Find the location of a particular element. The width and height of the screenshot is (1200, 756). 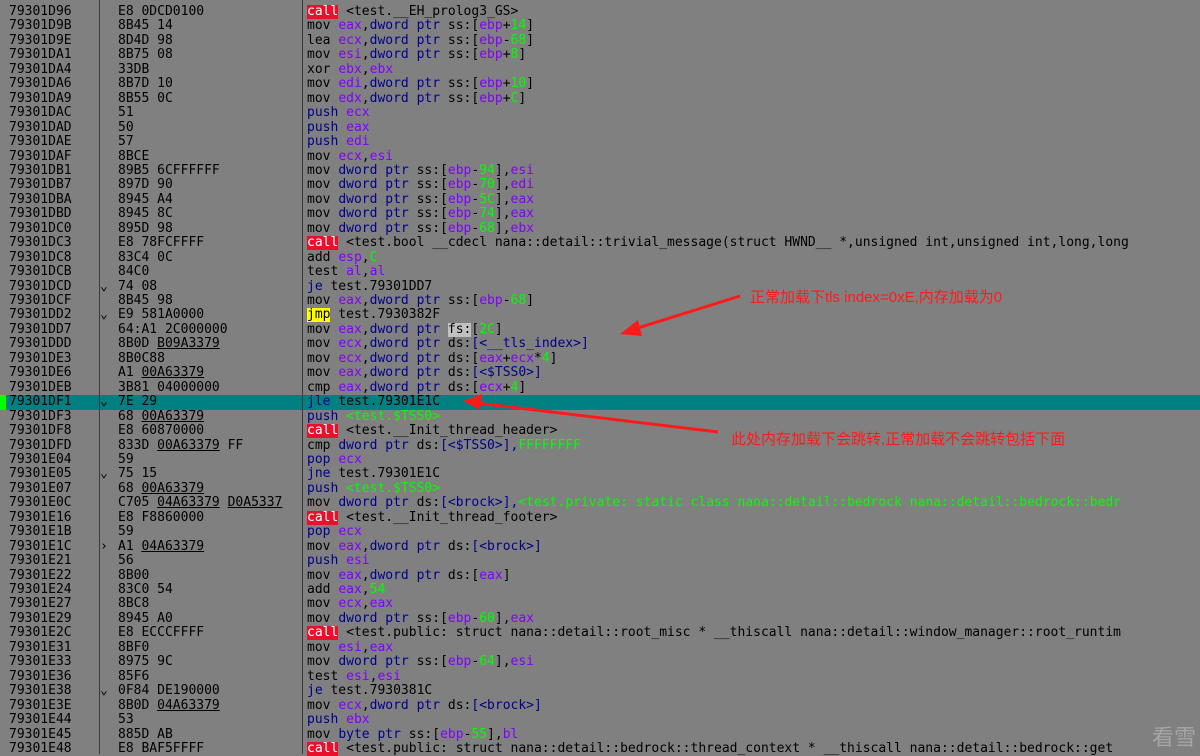

opcode-bytes: 83C0 54 is located at coordinates (210, 590).